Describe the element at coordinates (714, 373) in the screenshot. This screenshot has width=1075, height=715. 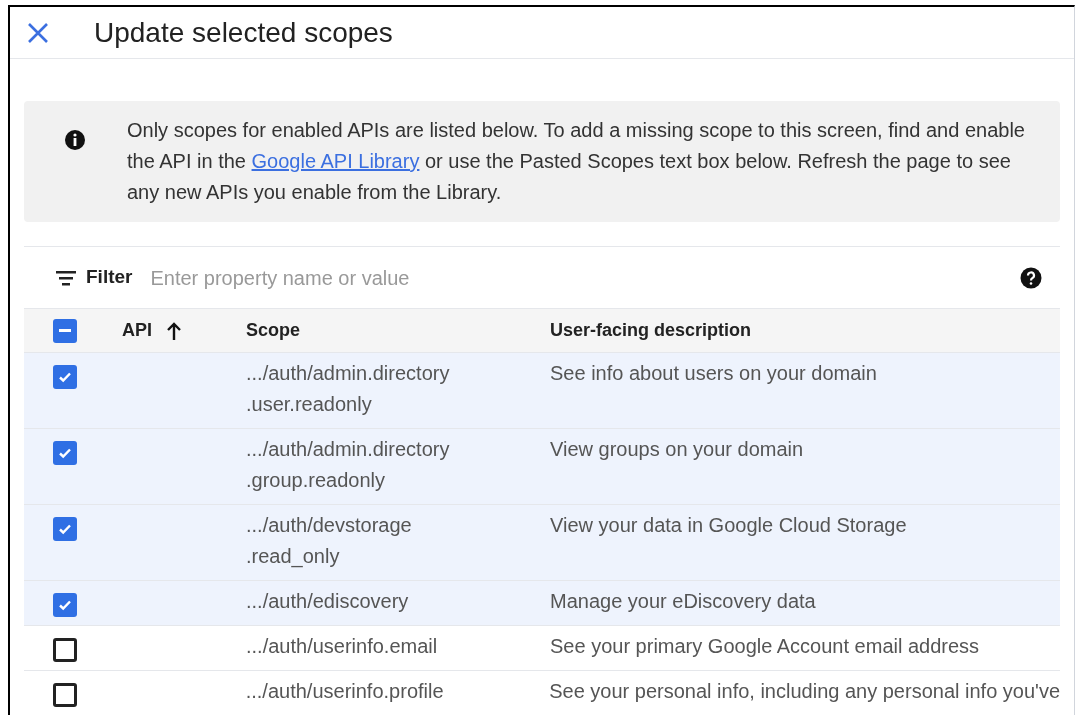
I see `table-cell-text: See info about users on your domain` at that location.